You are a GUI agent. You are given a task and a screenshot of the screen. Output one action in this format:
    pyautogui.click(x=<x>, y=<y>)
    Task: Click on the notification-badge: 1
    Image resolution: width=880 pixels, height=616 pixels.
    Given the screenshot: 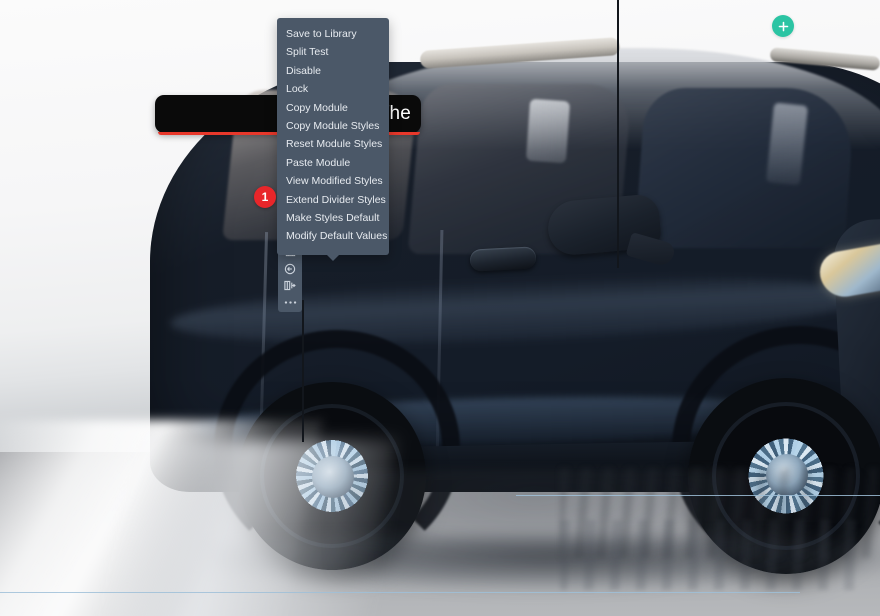 What is the action you would take?
    pyautogui.click(x=265, y=197)
    